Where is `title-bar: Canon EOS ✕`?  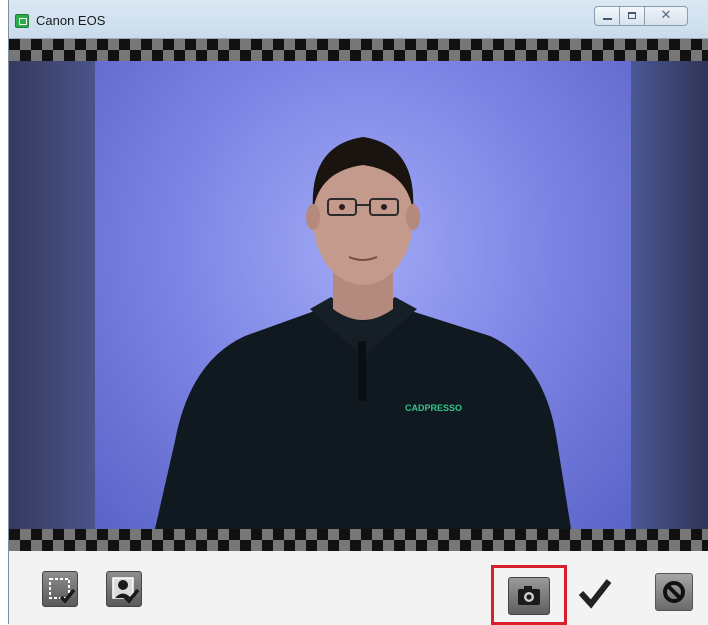
title-bar: Canon EOS ✕ is located at coordinates (358, 21).